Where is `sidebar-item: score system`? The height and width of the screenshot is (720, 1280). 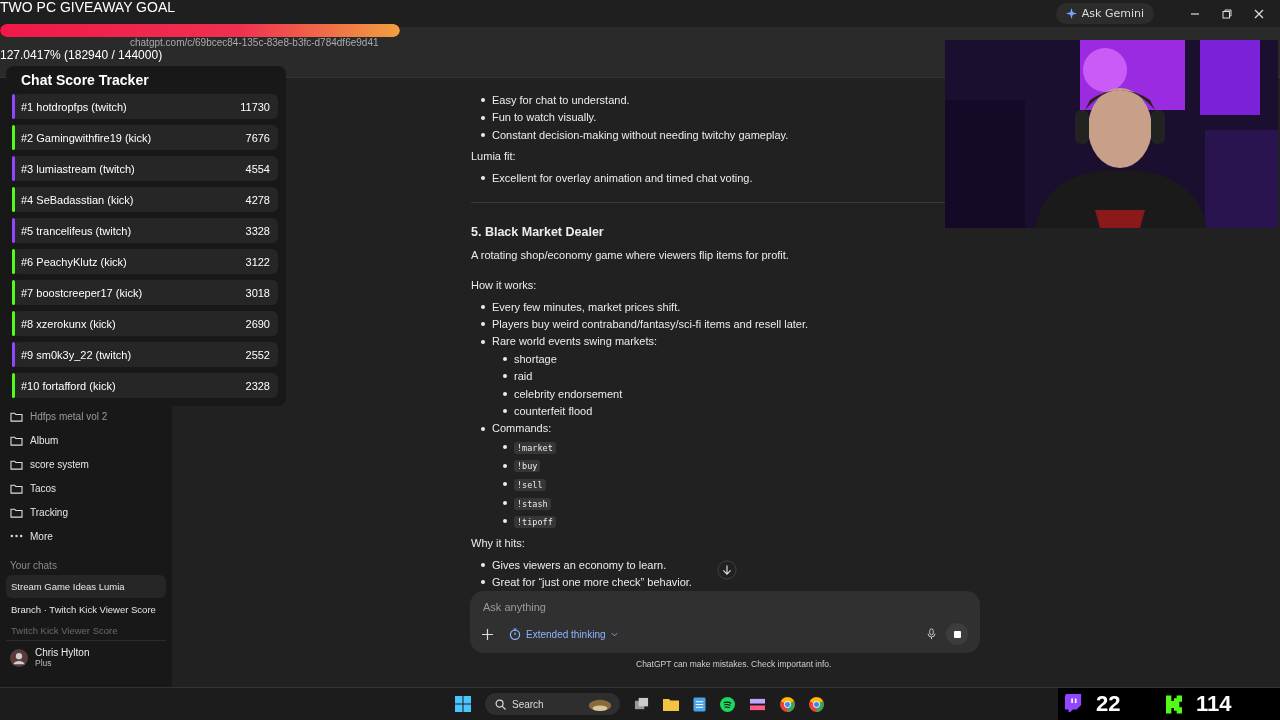
sidebar-item: score system is located at coordinates (86, 464).